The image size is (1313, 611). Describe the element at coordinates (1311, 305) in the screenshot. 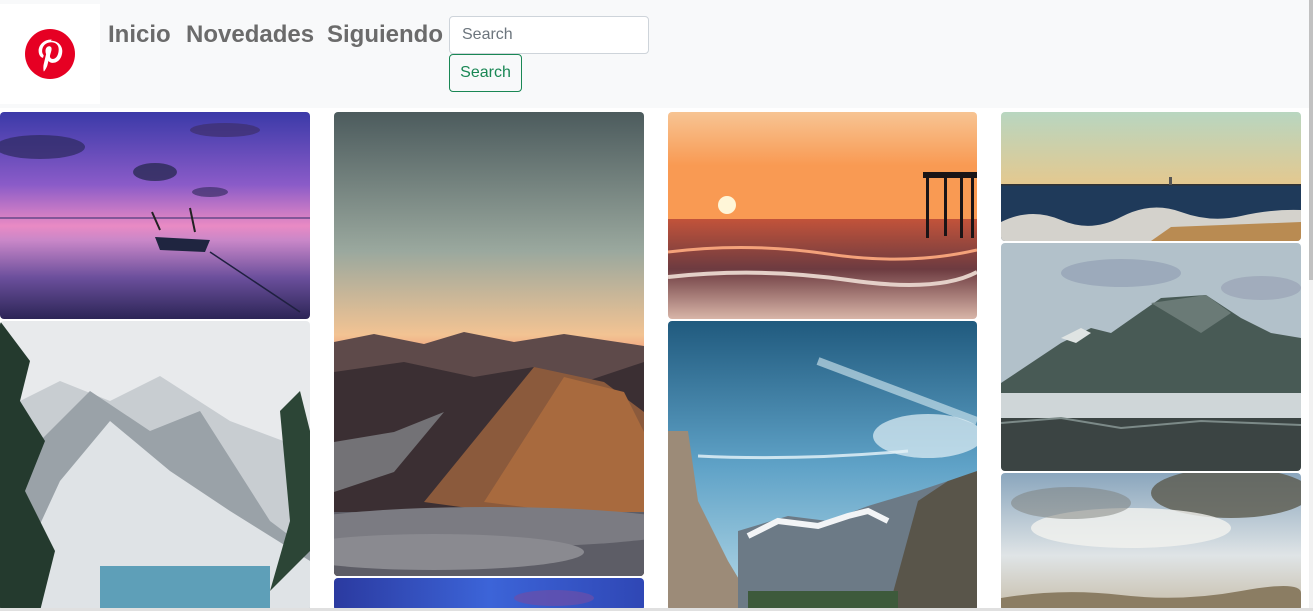

I see `vertical-scrollbar` at that location.